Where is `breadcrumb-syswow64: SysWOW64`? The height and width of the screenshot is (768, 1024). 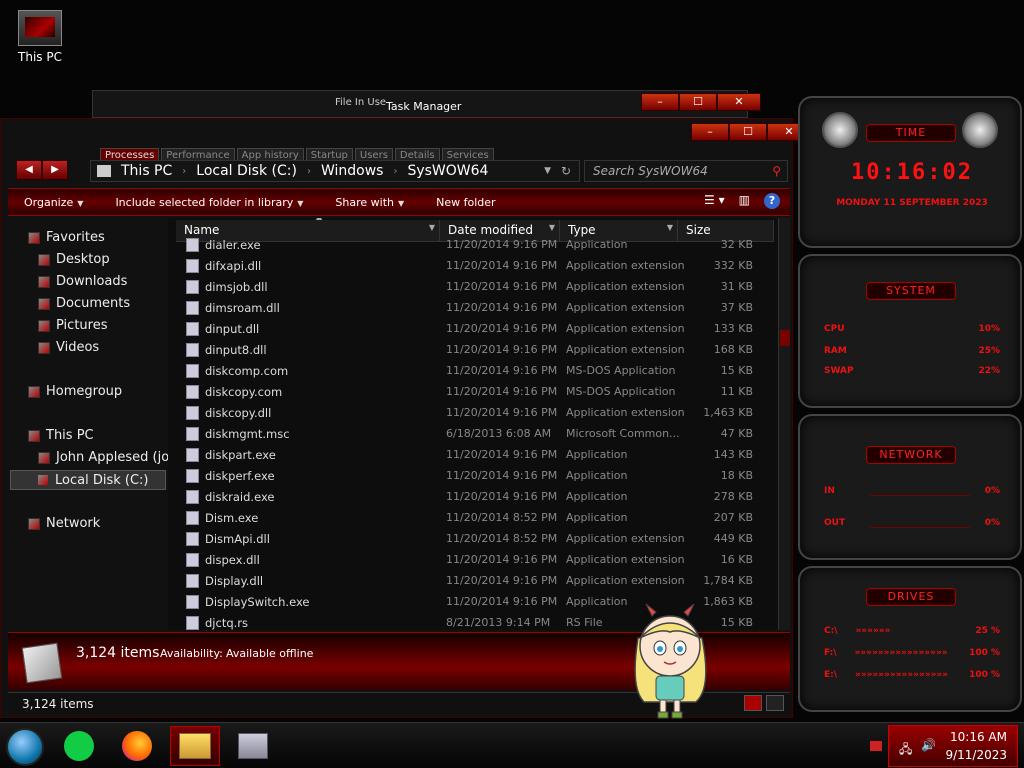
breadcrumb-syswow64: SysWOW64 is located at coordinates (447, 171).